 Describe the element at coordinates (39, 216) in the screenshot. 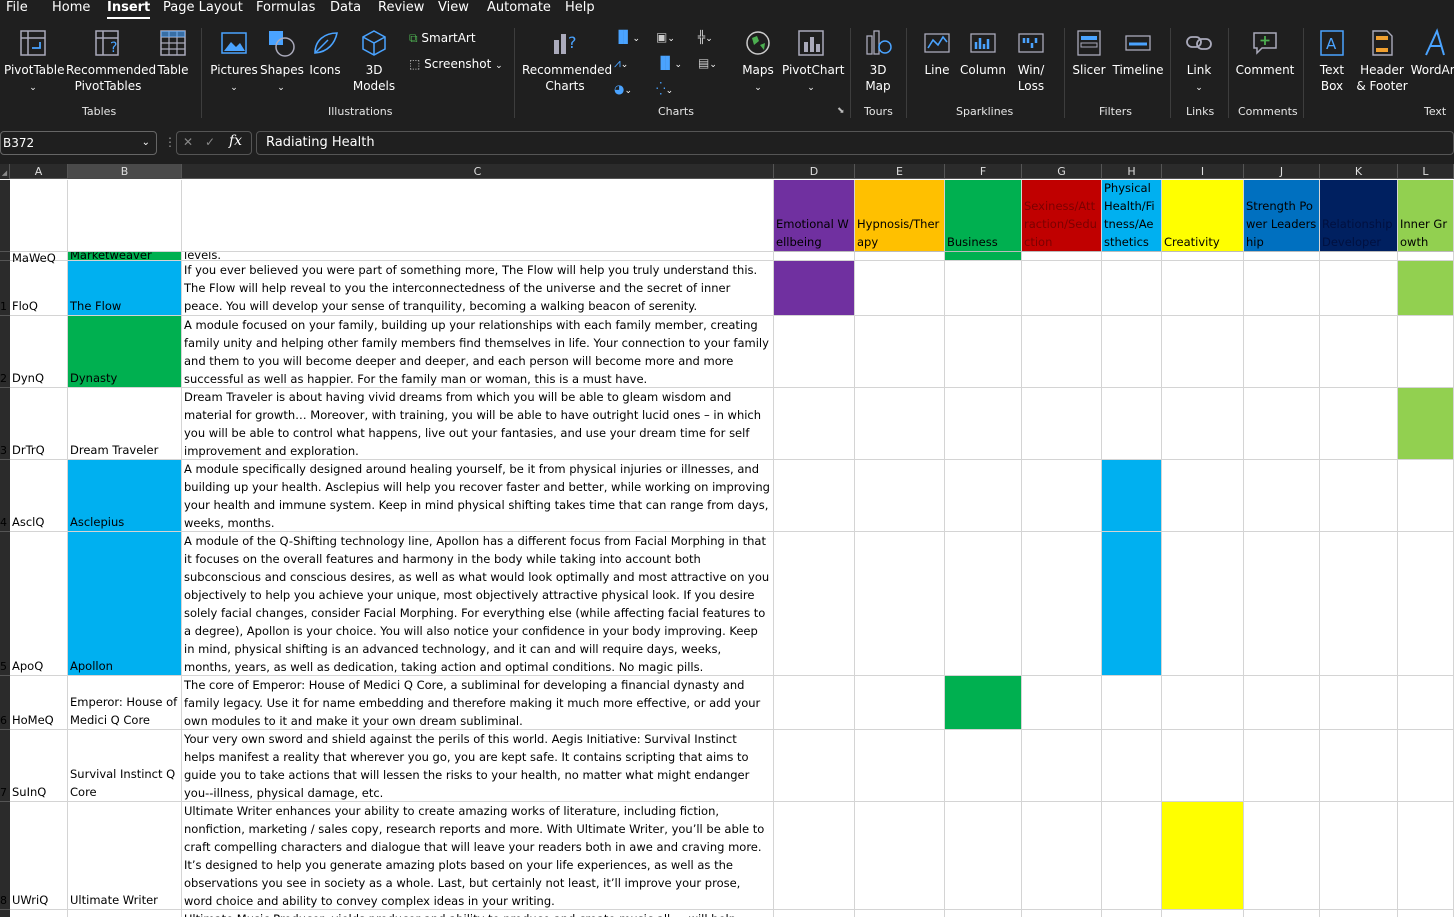

I see `header-cell-a` at that location.